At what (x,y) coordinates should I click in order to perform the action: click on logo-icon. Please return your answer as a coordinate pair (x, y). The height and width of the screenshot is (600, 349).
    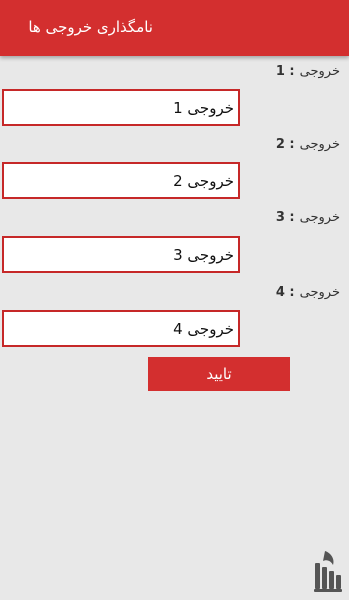
    Looking at the image, I should click on (328, 571).